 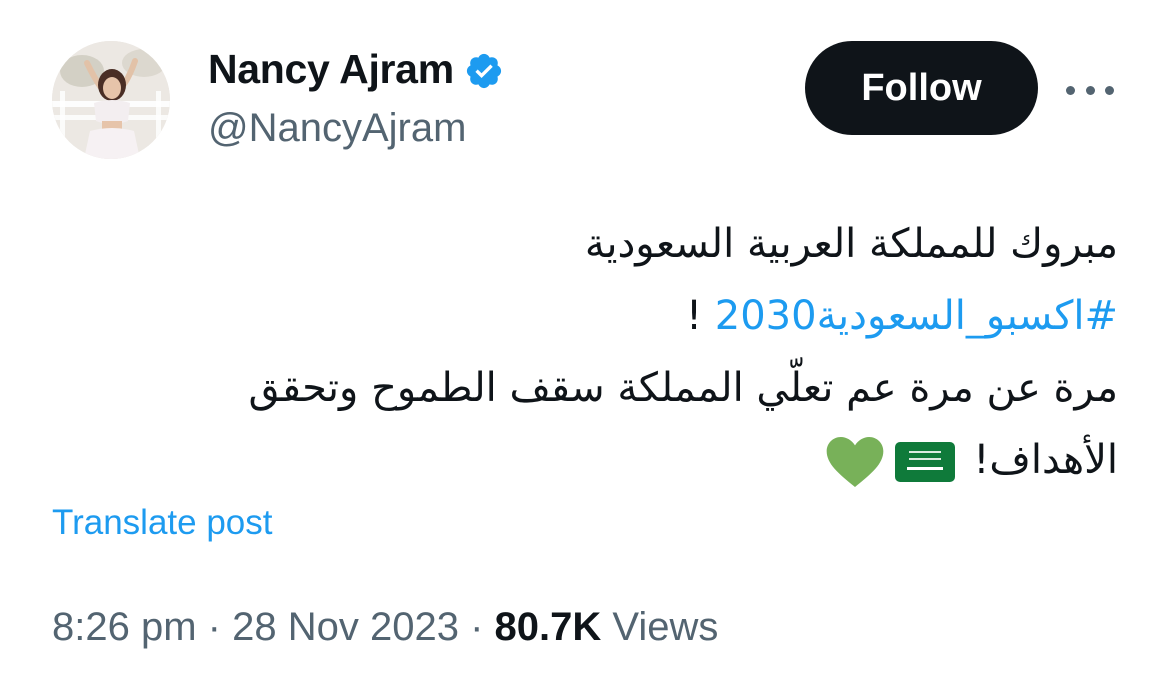 I want to click on more-options-icon, so click(x=1090, y=90).